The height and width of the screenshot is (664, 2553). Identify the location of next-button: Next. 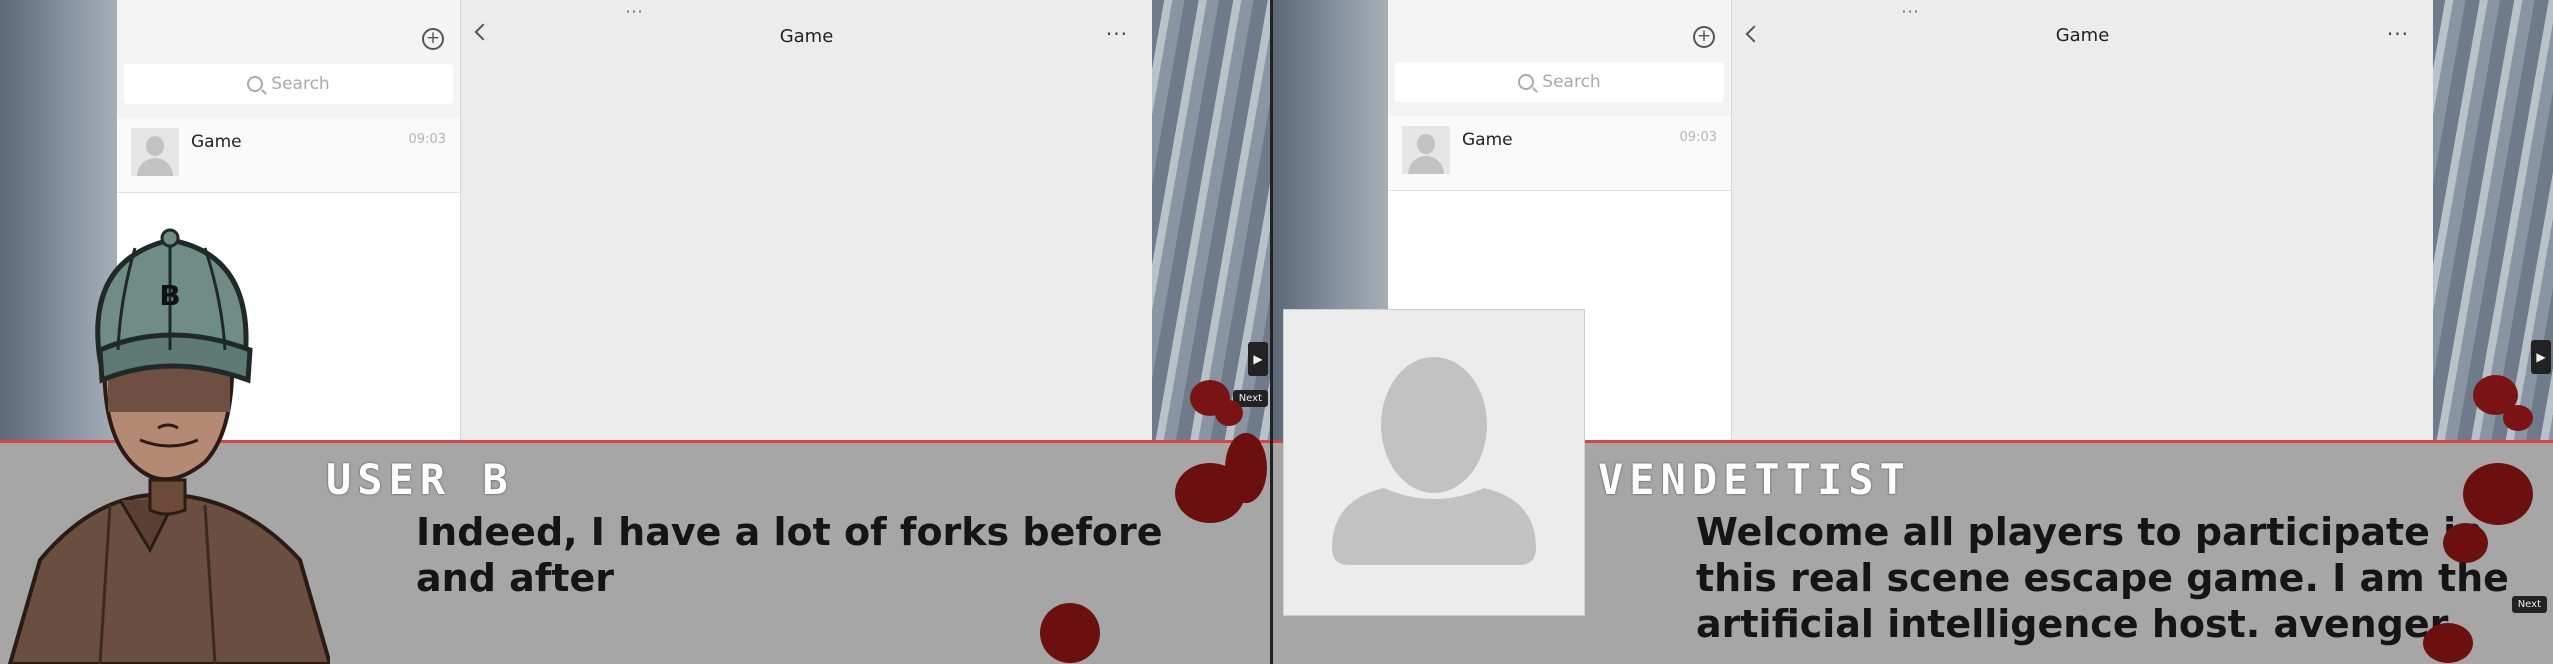
(2529, 604).